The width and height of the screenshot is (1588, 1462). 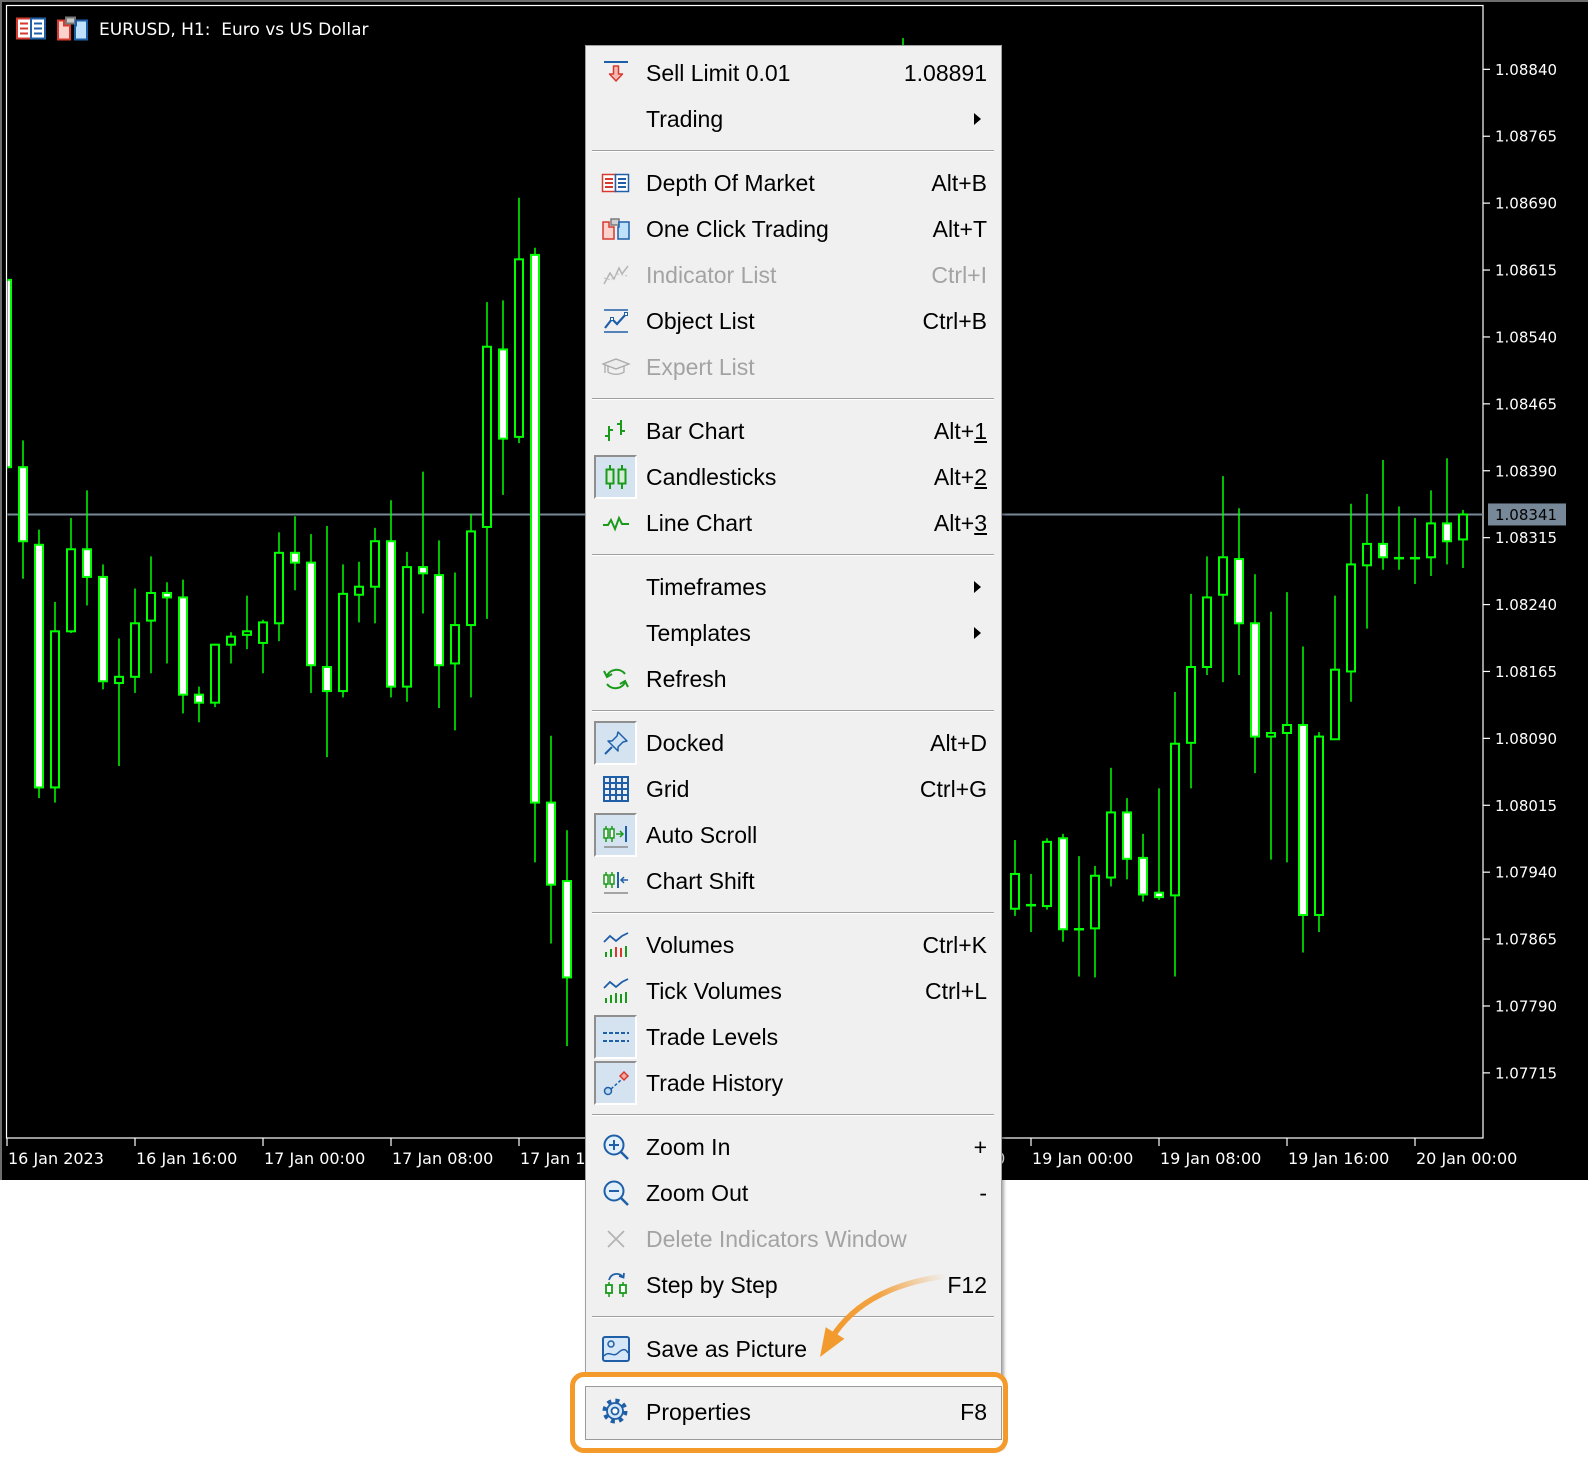 I want to click on menu-item-one-click-trading: One Click Trading Alt+T, so click(x=793, y=229).